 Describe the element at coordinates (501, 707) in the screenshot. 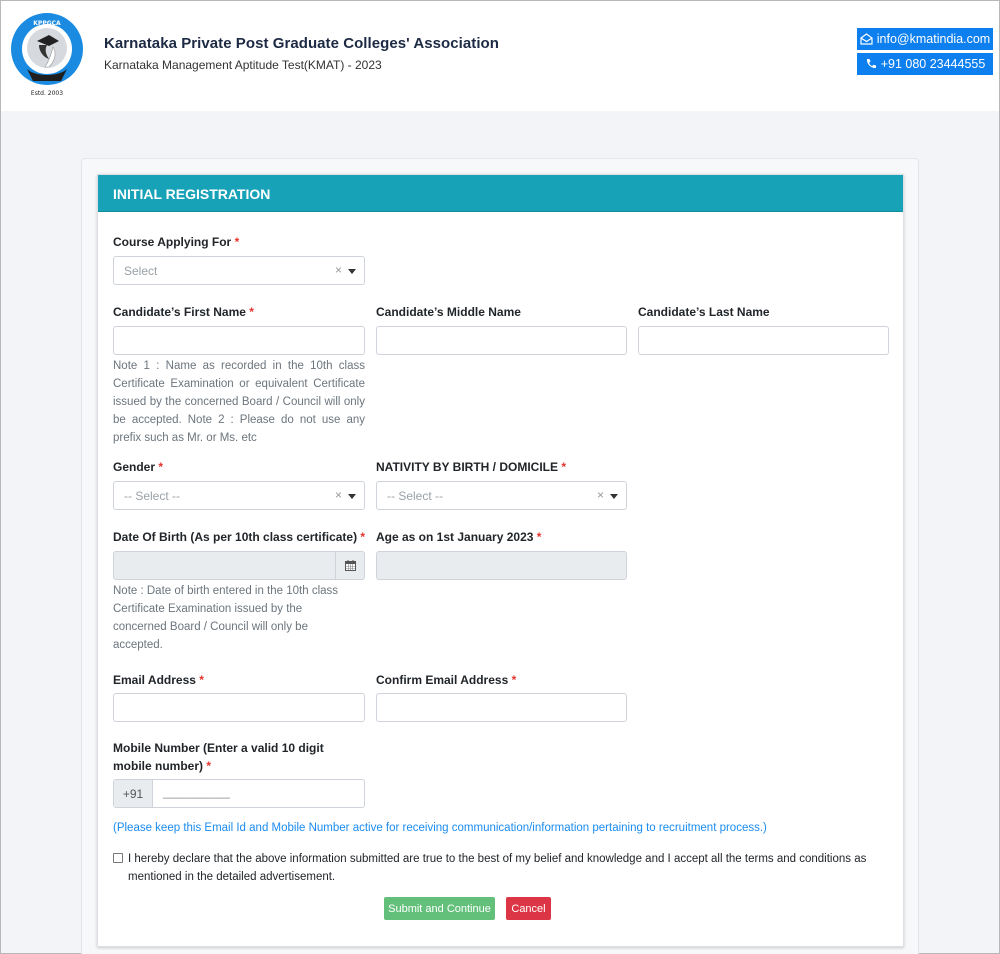

I see `confirm-email-input` at that location.